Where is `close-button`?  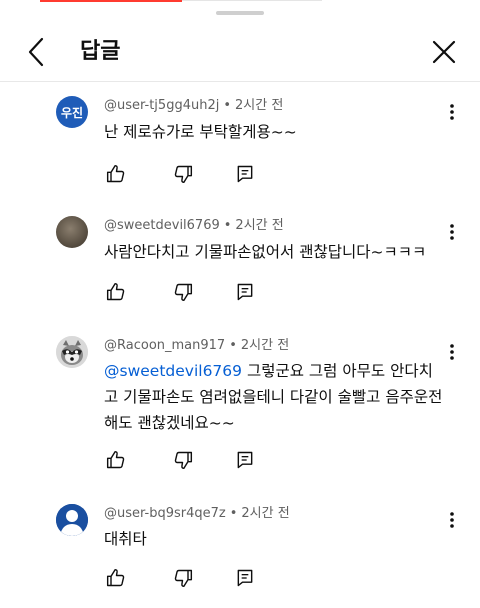 close-button is located at coordinates (444, 52).